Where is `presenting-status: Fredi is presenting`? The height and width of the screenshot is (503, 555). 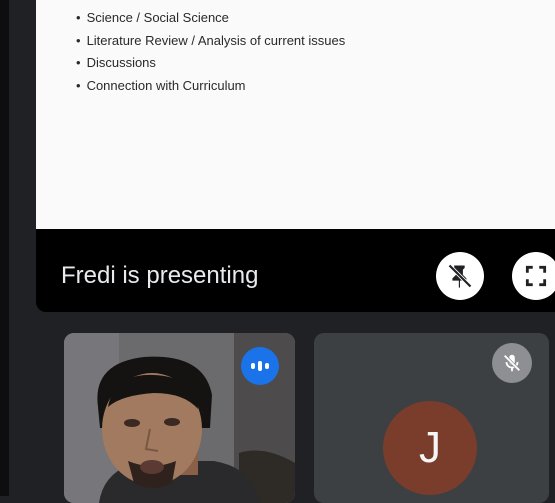 presenting-status: Fredi is presenting is located at coordinates (160, 275).